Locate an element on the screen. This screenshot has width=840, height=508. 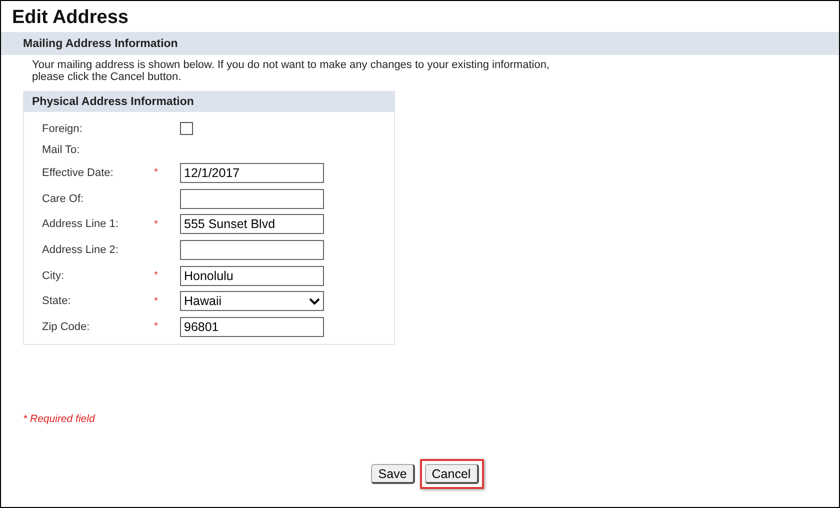
field-label: Address Line 2: is located at coordinates (80, 250).